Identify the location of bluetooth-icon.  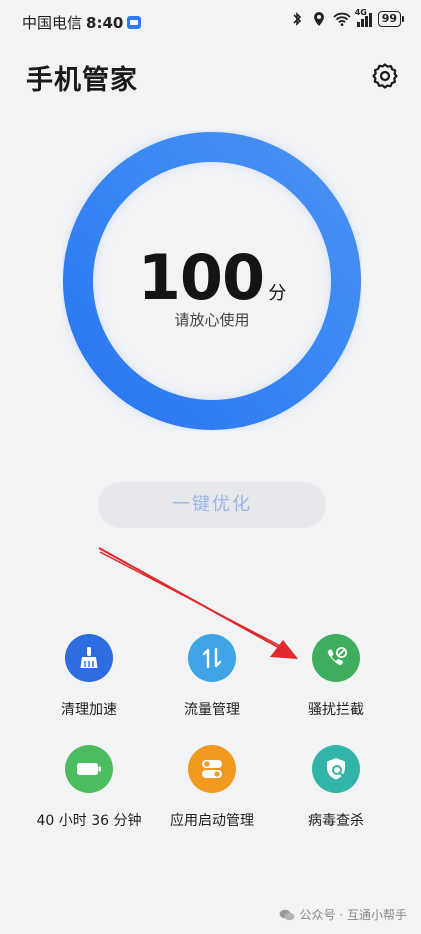
(297, 19).